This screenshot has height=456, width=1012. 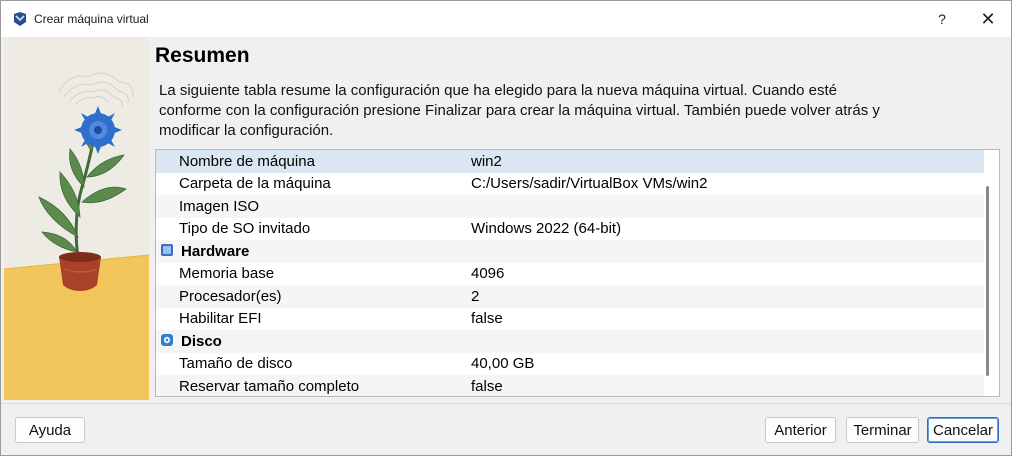 I want to click on row-value: win2, so click(x=486, y=161).